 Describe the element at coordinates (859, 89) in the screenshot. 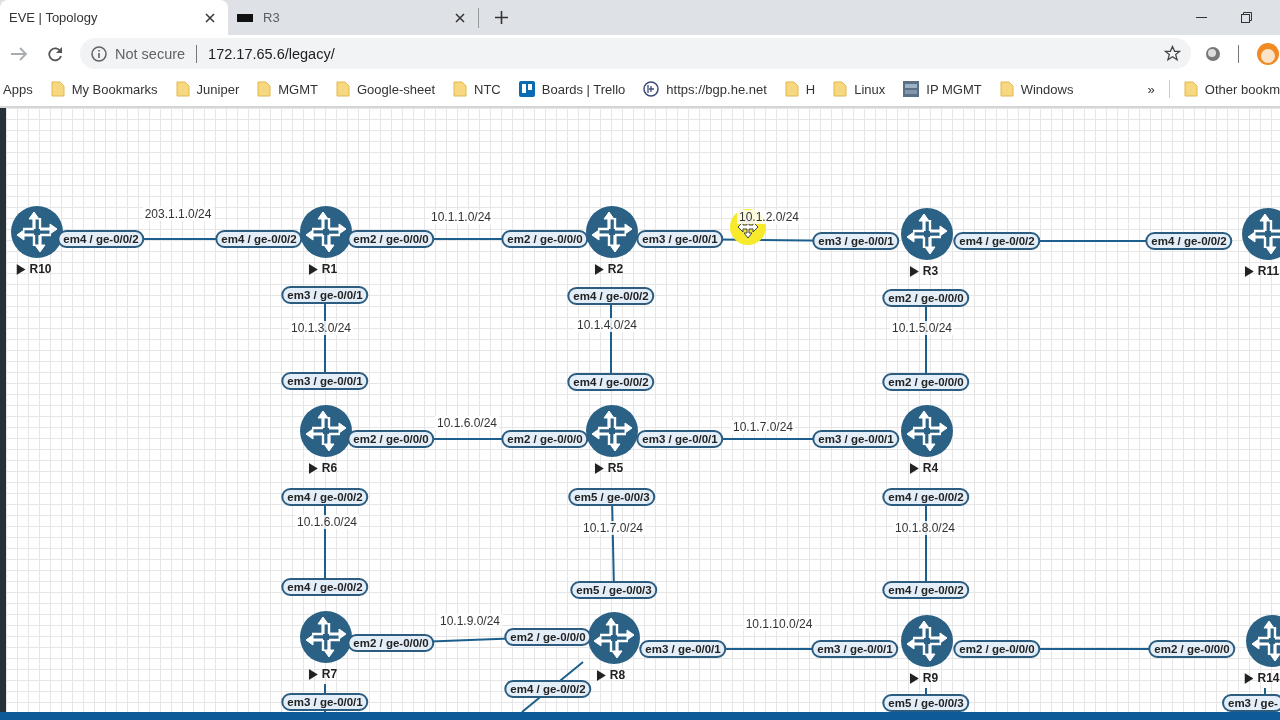

I see `bookmark: Linux` at that location.